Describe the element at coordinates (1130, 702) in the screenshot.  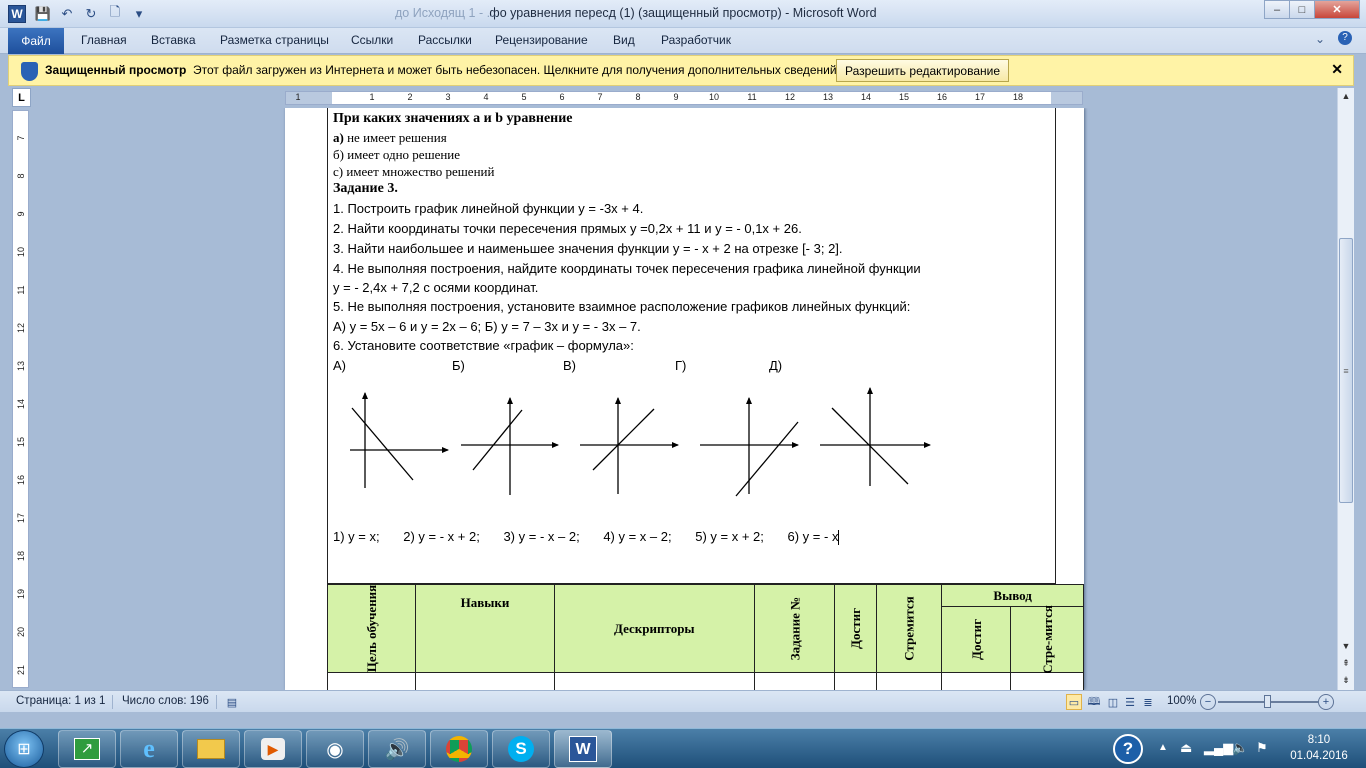
I see `outline-icon: ☰` at that location.